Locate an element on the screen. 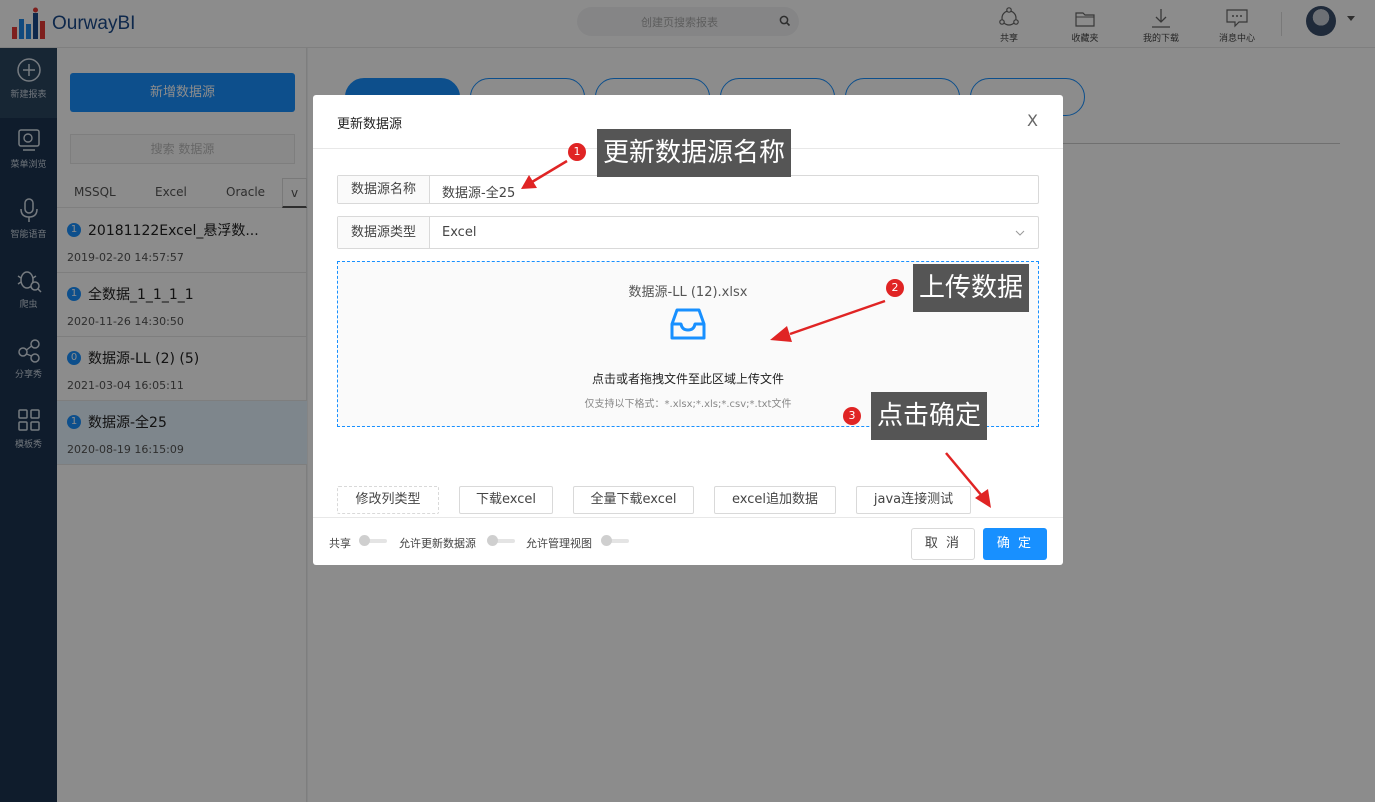 The image size is (1375, 802). annotation-callout-3: 点击确定 is located at coordinates (929, 416).